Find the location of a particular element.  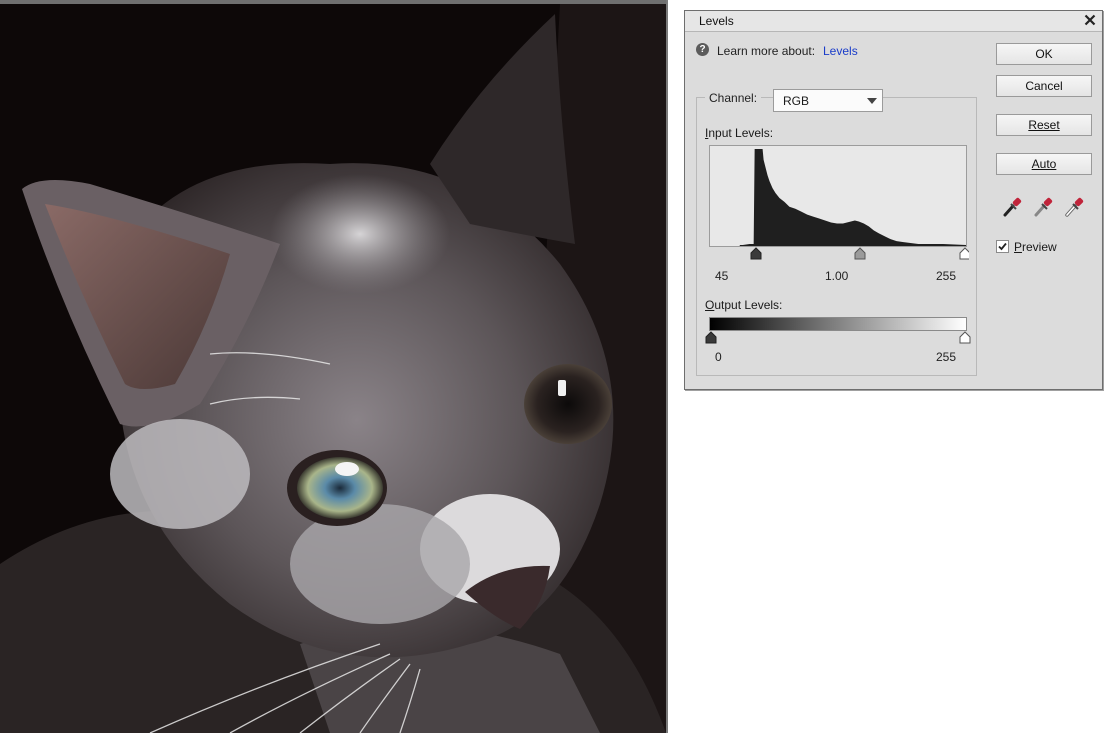

question-icon: ? is located at coordinates (702, 49).